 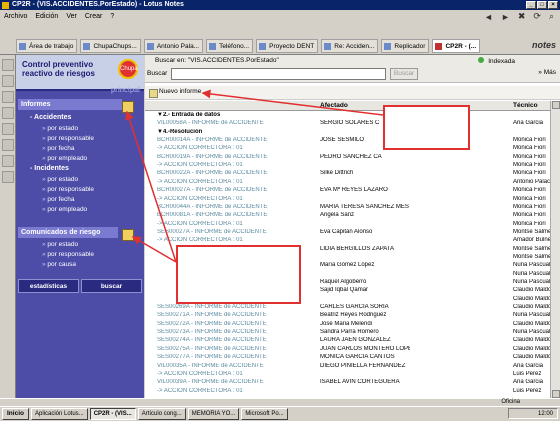 What do you see at coordinates (15, 414) in the screenshot?
I see `start-button: Inicio` at bounding box center [15, 414].